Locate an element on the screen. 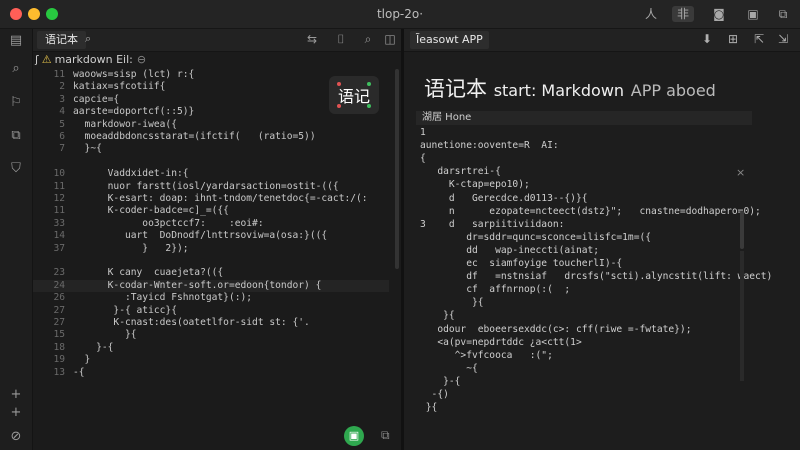 The width and height of the screenshot is (800, 450). code-line: 27 }-{ aticc}{ is located at coordinates (211, 311).